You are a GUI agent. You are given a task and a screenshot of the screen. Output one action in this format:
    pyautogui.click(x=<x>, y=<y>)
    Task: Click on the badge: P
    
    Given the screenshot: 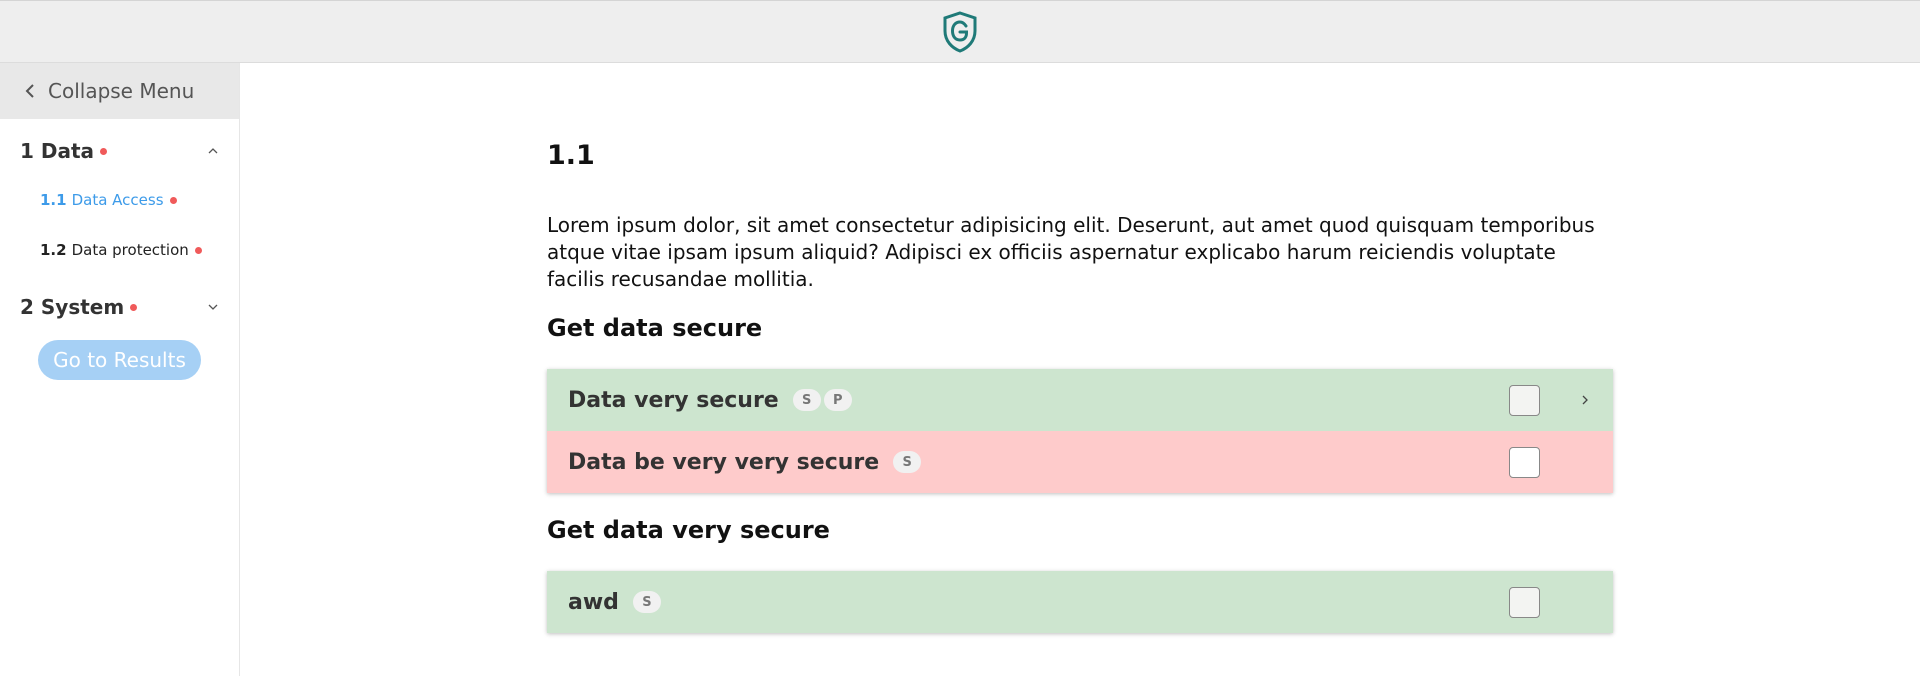 What is the action you would take?
    pyautogui.click(x=837, y=400)
    